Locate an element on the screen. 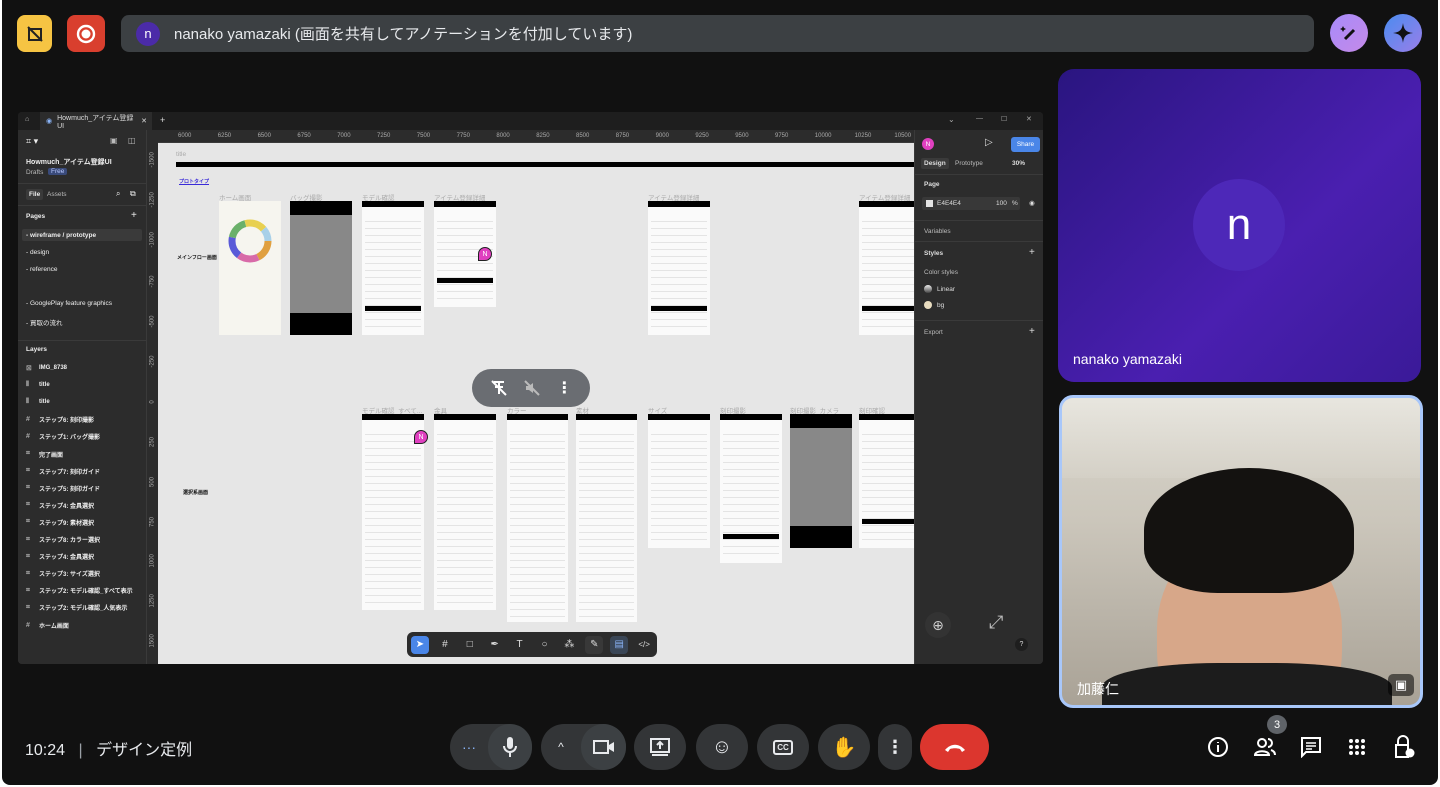  tab-prototype: Prototype is located at coordinates (969, 163).